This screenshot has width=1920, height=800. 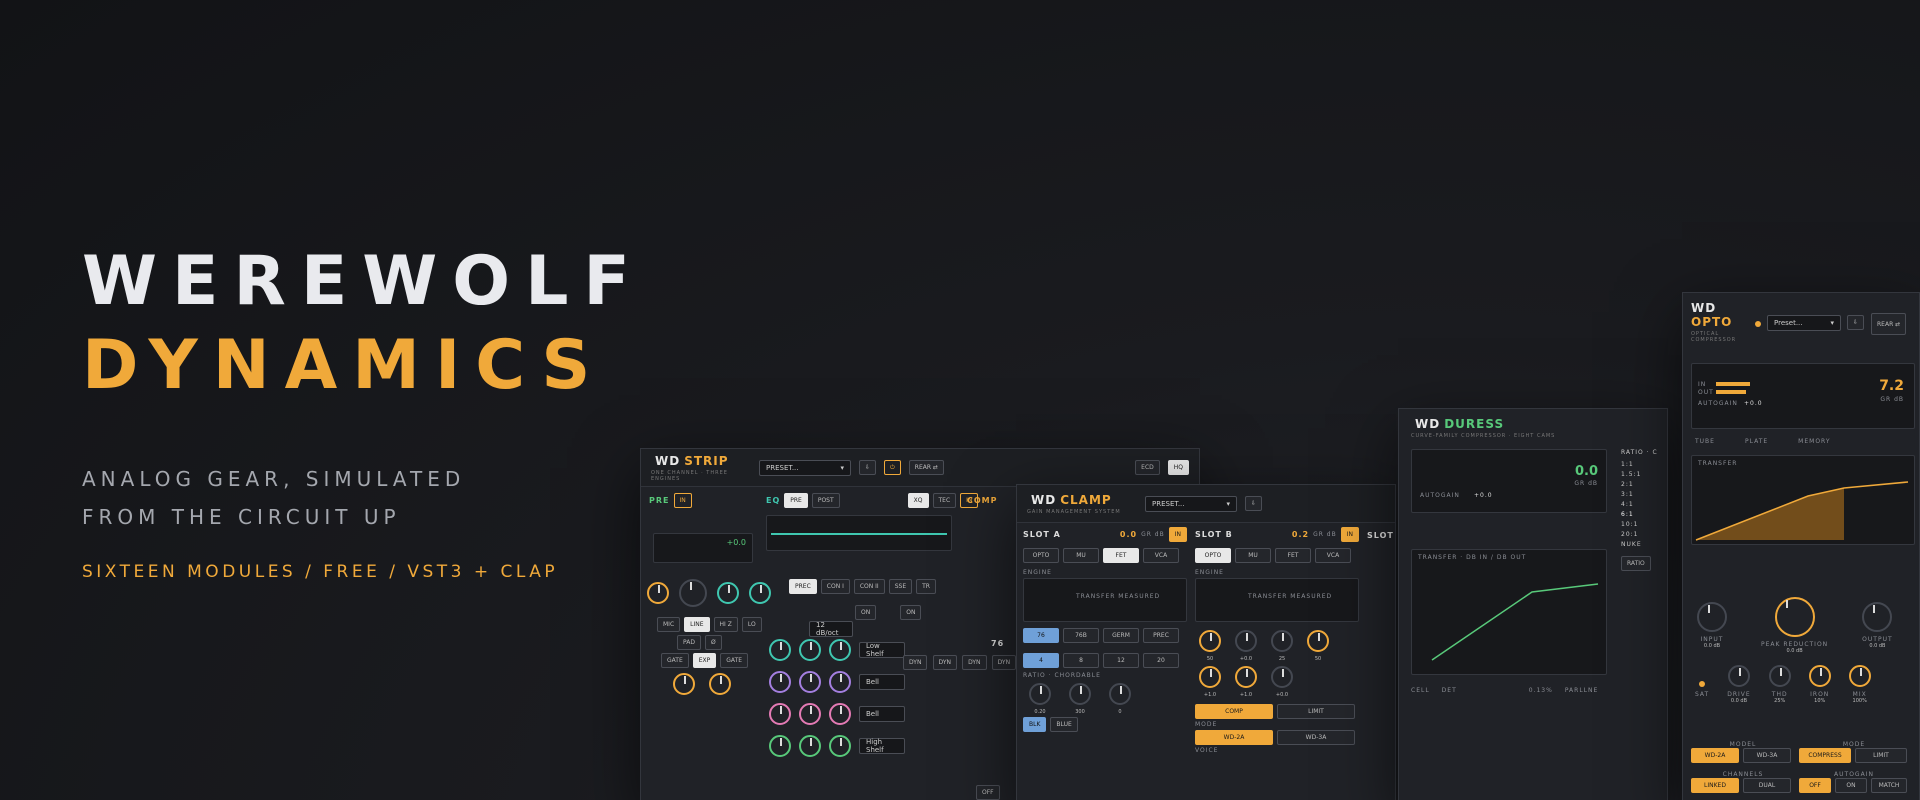 I want to click on model-wd2a: WD-2A, so click(x=1715, y=755).